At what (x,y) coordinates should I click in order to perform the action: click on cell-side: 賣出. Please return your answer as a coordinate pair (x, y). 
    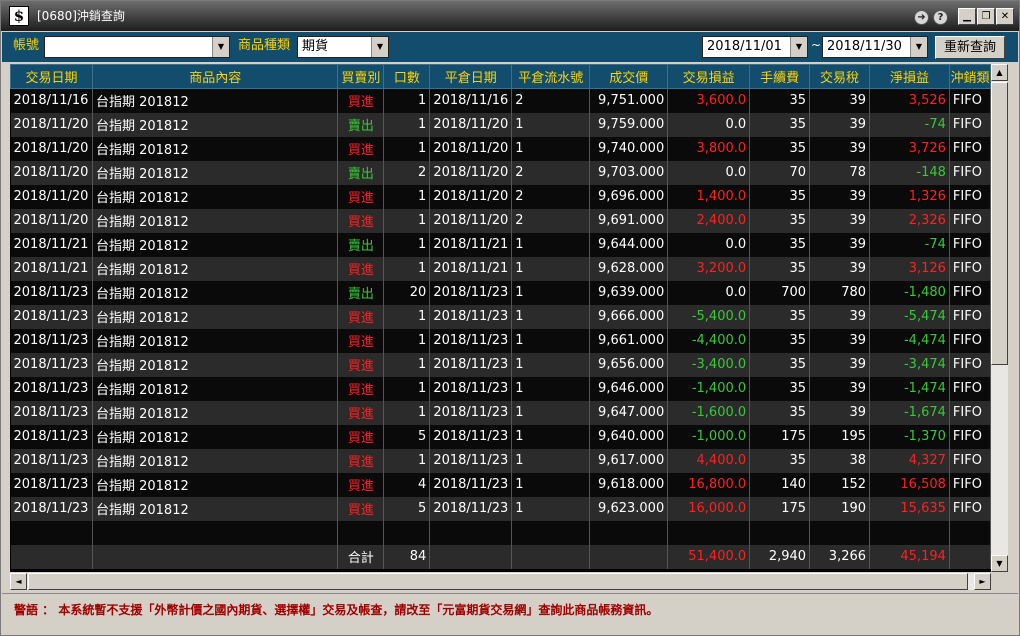
    Looking at the image, I should click on (361, 124).